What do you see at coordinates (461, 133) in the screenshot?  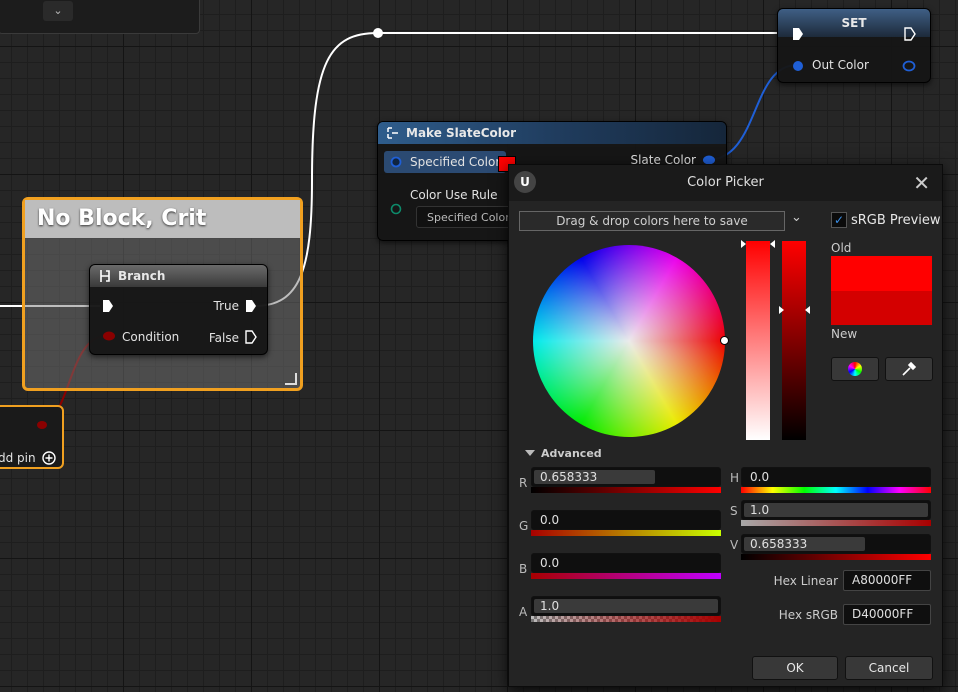 I see `make-slatecolor-title: Make SlateColor` at bounding box center [461, 133].